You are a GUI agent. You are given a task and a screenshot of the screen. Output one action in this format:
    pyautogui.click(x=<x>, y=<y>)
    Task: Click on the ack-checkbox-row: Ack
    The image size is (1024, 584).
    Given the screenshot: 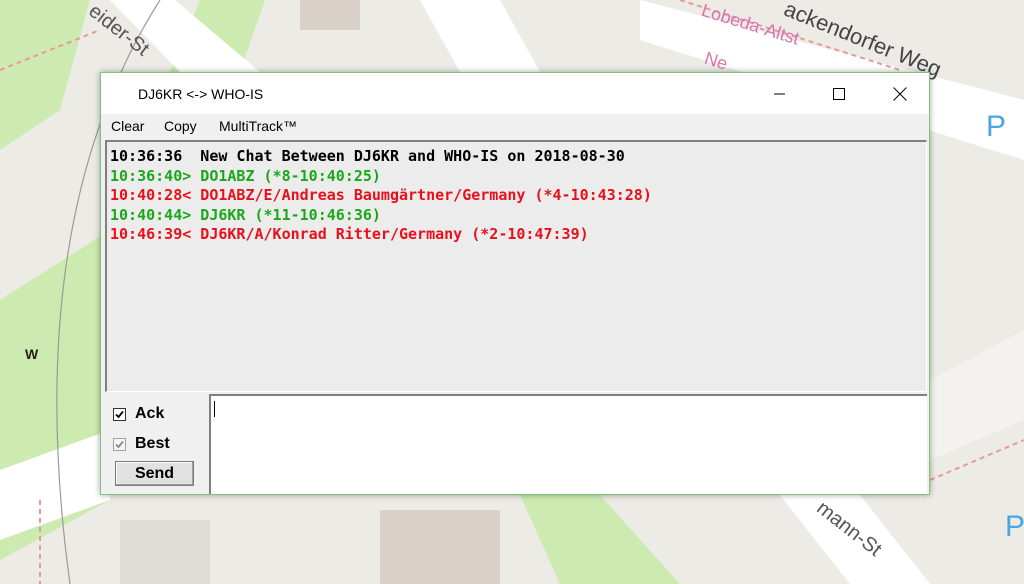 What is the action you would take?
    pyautogui.click(x=138, y=414)
    